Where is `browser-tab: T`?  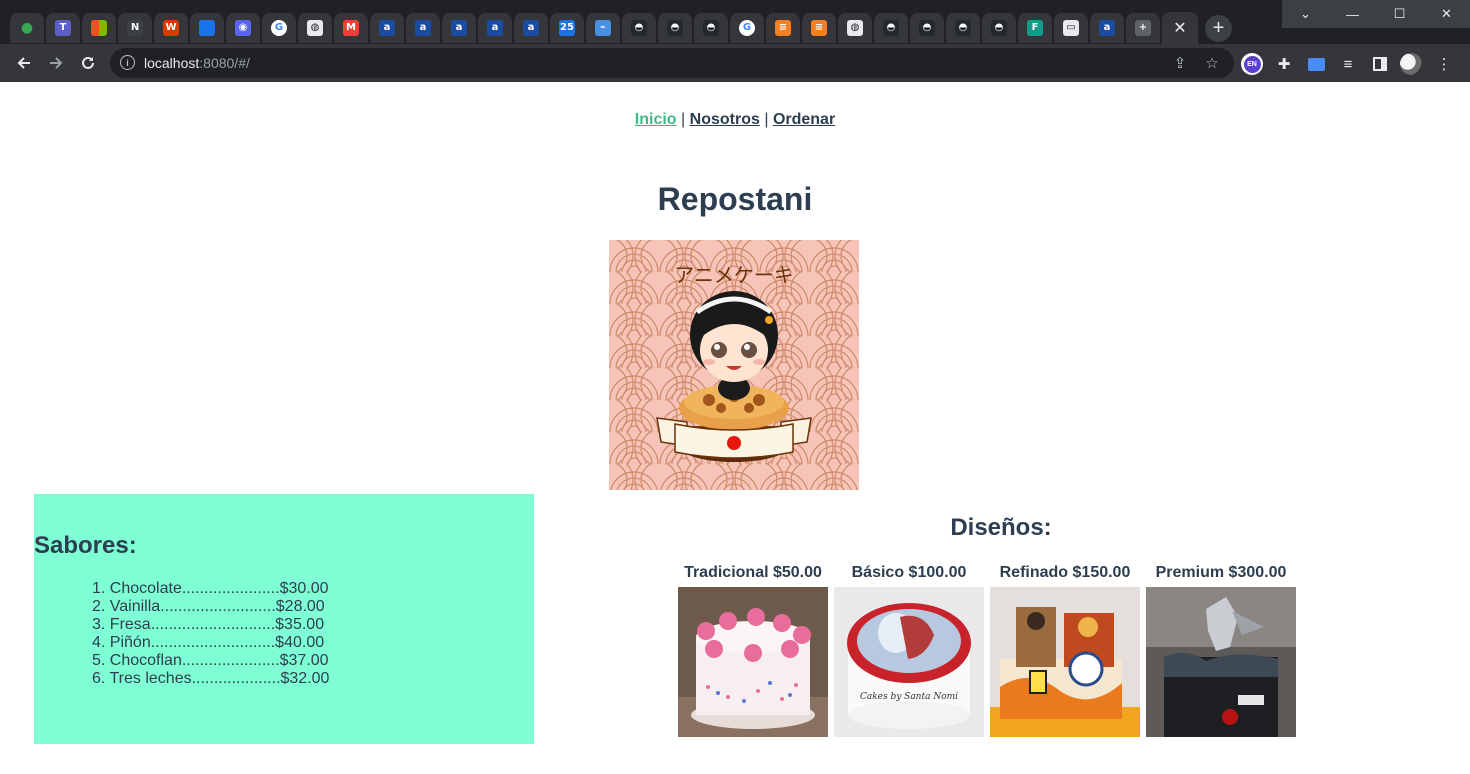
browser-tab: T is located at coordinates (63, 28).